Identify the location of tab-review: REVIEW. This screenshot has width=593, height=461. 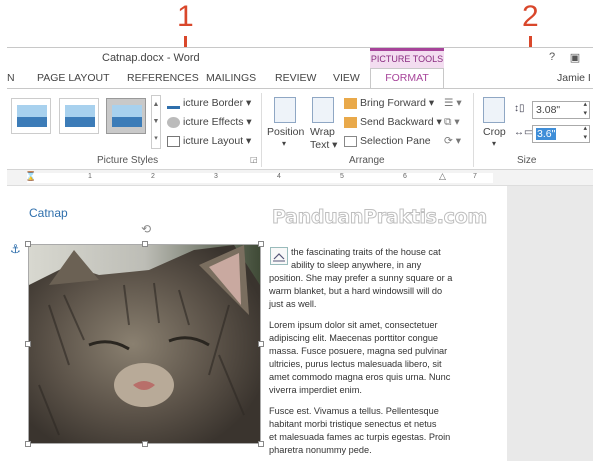
(295, 78).